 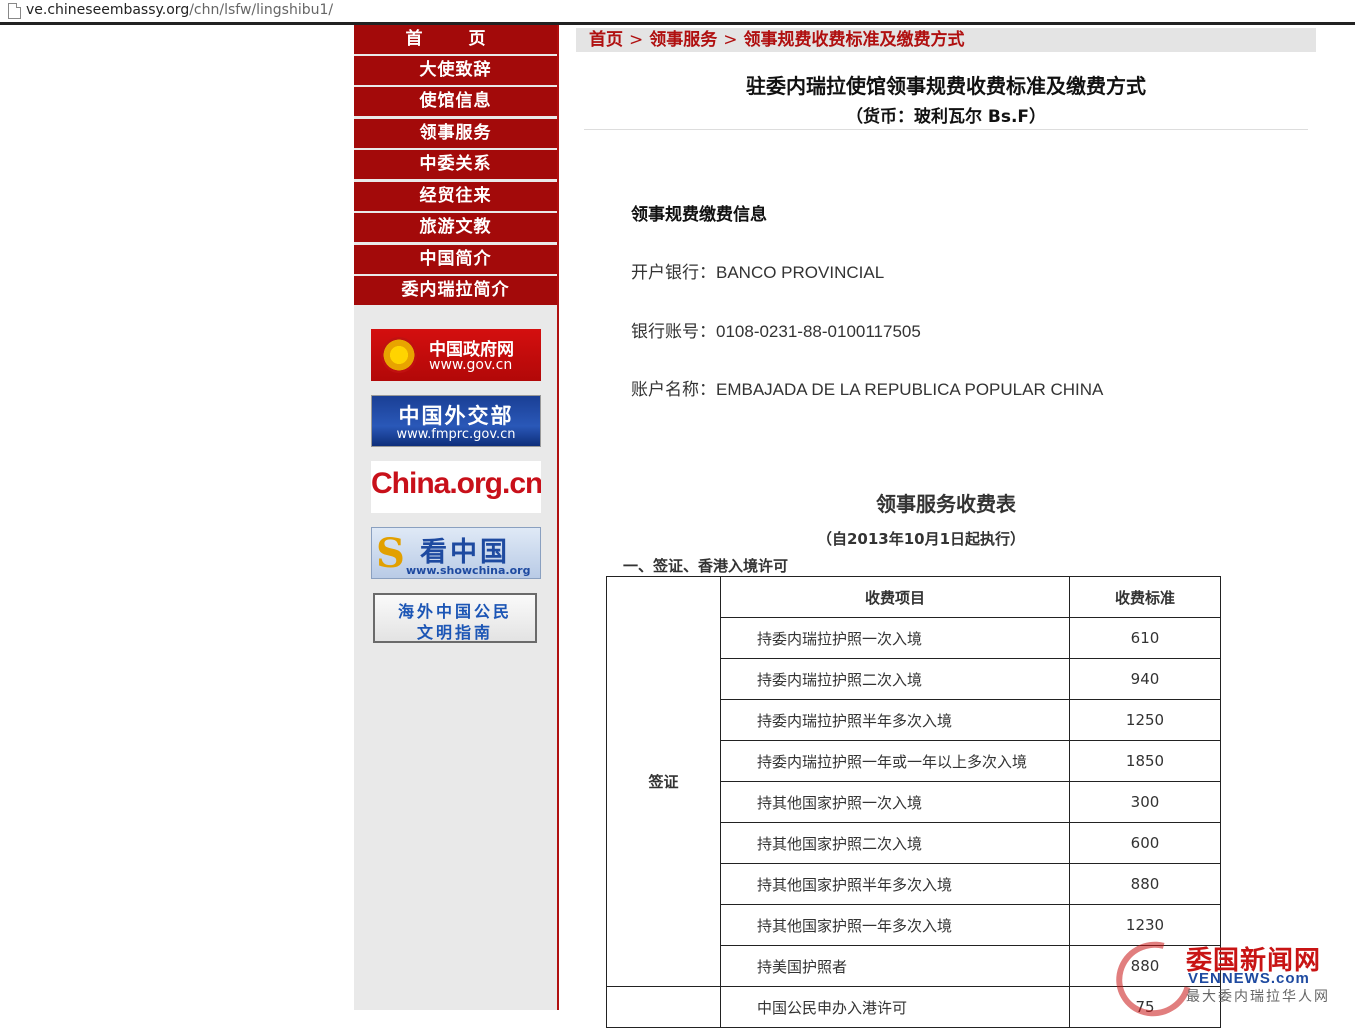 What do you see at coordinates (946, 504) in the screenshot?
I see `fee-table-title: 领事服务收费表` at bounding box center [946, 504].